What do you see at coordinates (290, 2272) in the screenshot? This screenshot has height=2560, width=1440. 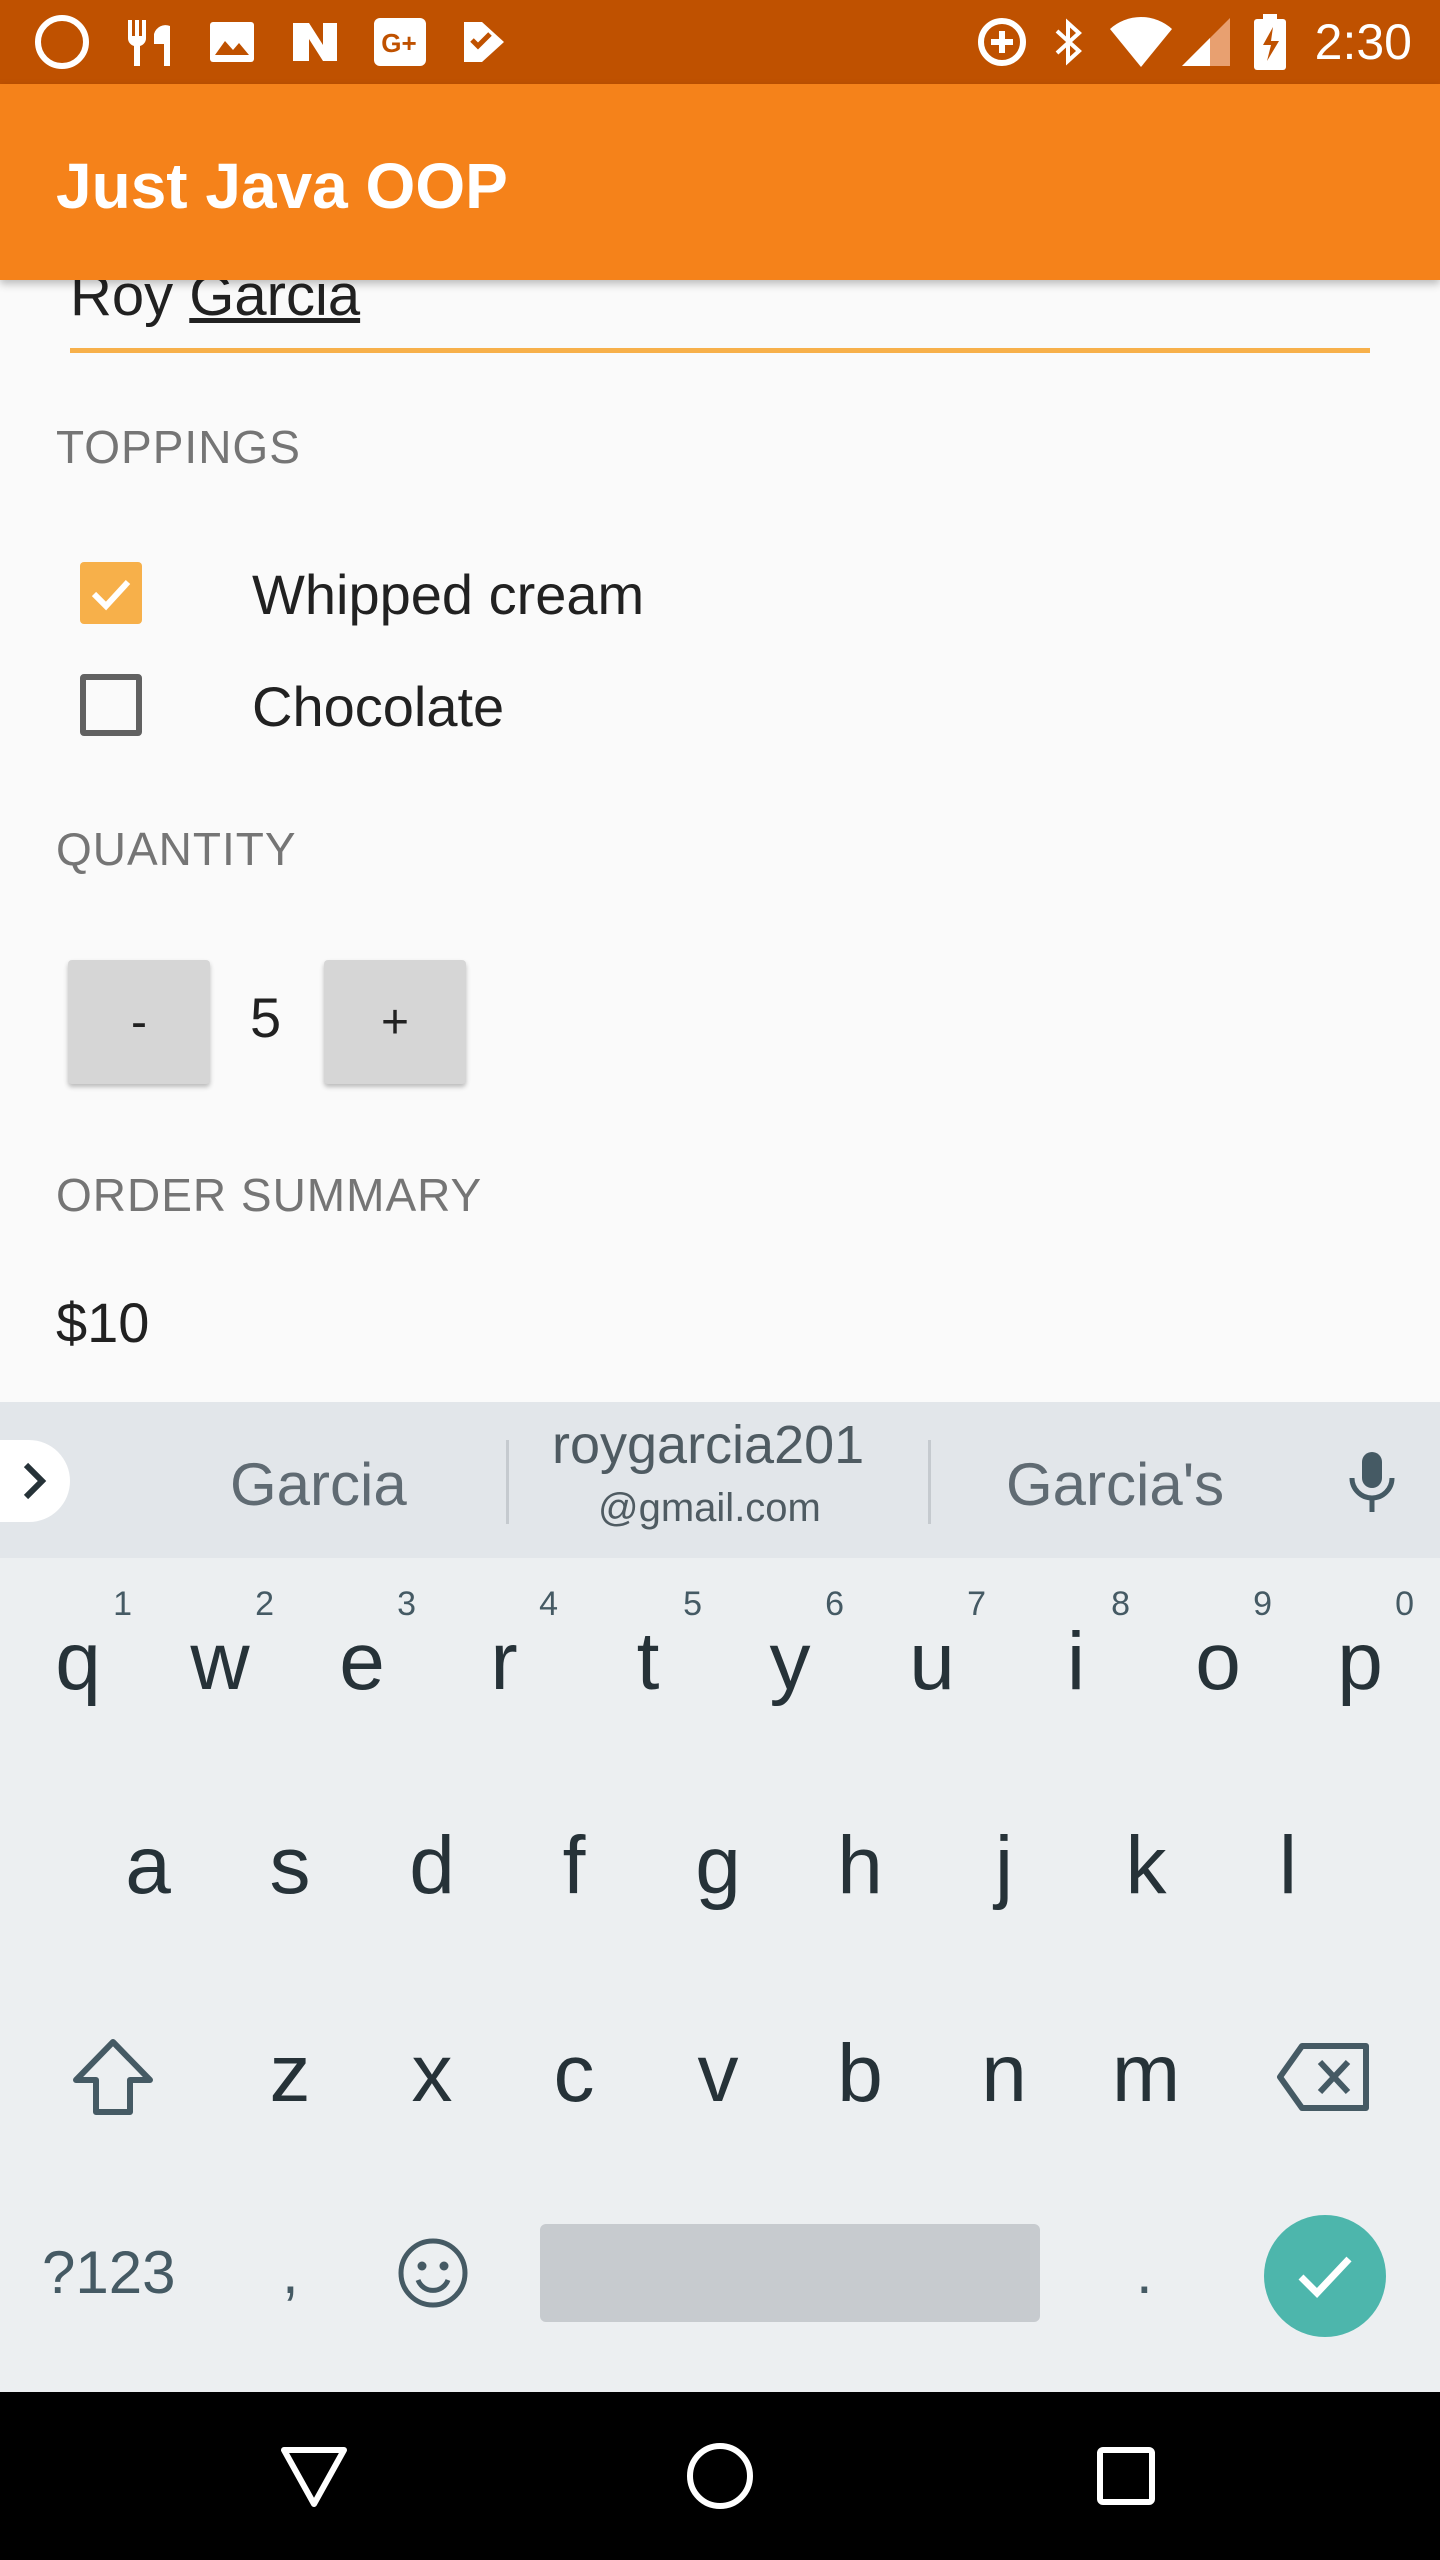 I see `comma-key: ,` at bounding box center [290, 2272].